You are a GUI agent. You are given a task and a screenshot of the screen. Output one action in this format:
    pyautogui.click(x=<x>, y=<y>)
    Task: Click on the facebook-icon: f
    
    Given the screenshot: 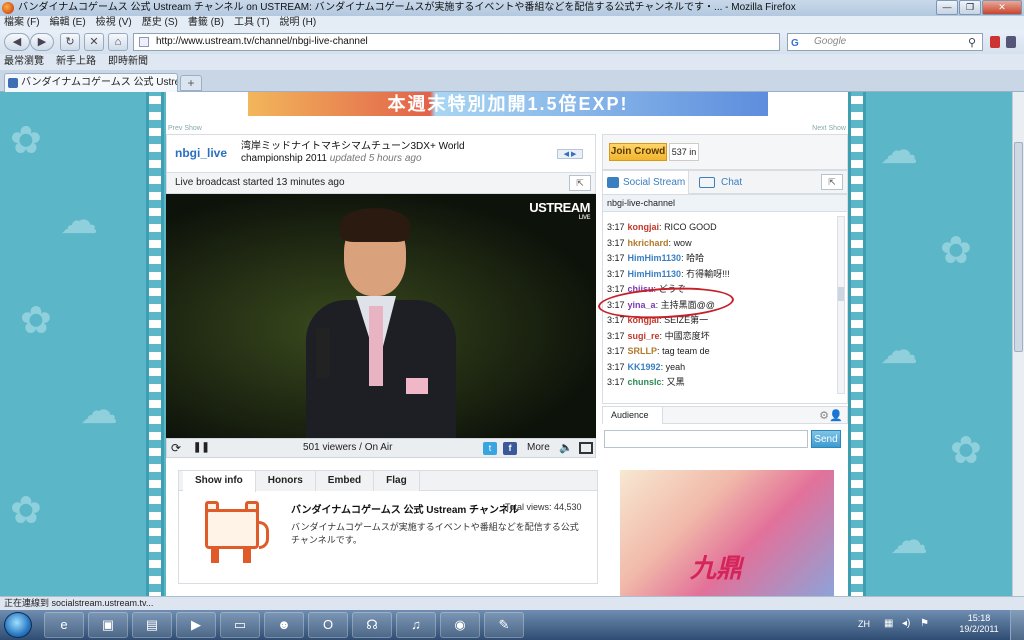 What is the action you would take?
    pyautogui.click(x=510, y=448)
    